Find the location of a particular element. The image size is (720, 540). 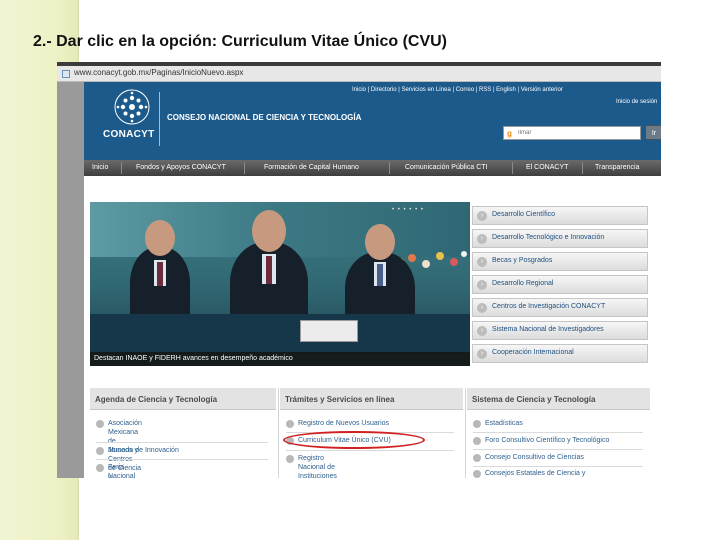

person-center-head is located at coordinates (269, 231).